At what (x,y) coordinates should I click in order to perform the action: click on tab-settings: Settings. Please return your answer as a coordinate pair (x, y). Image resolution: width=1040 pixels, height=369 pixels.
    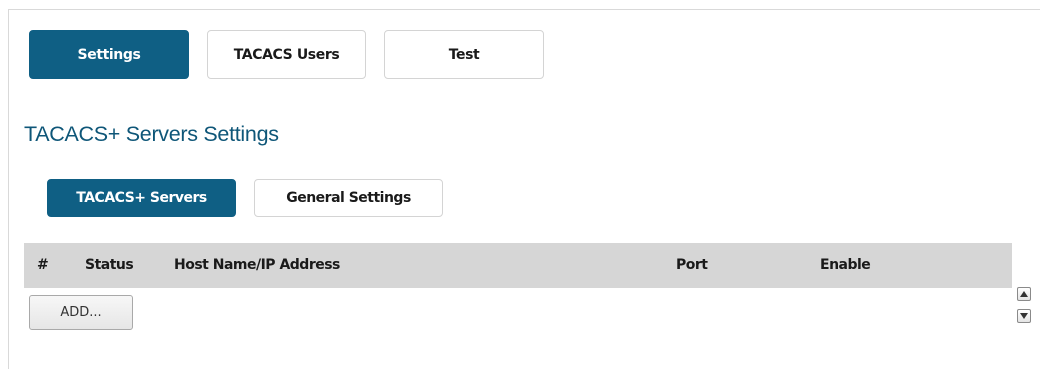
    Looking at the image, I should click on (109, 54).